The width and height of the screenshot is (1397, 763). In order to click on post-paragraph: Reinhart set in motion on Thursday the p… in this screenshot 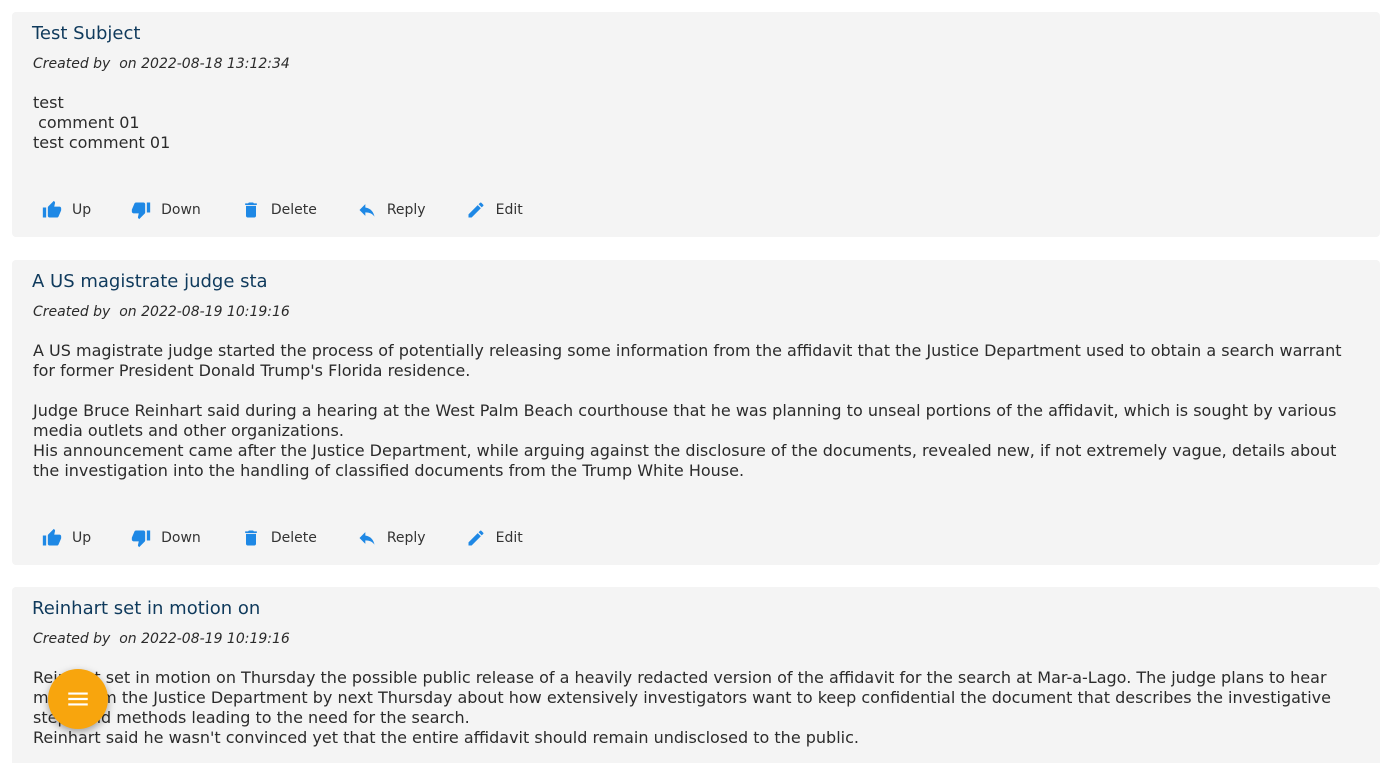, I will do `click(685, 697)`.